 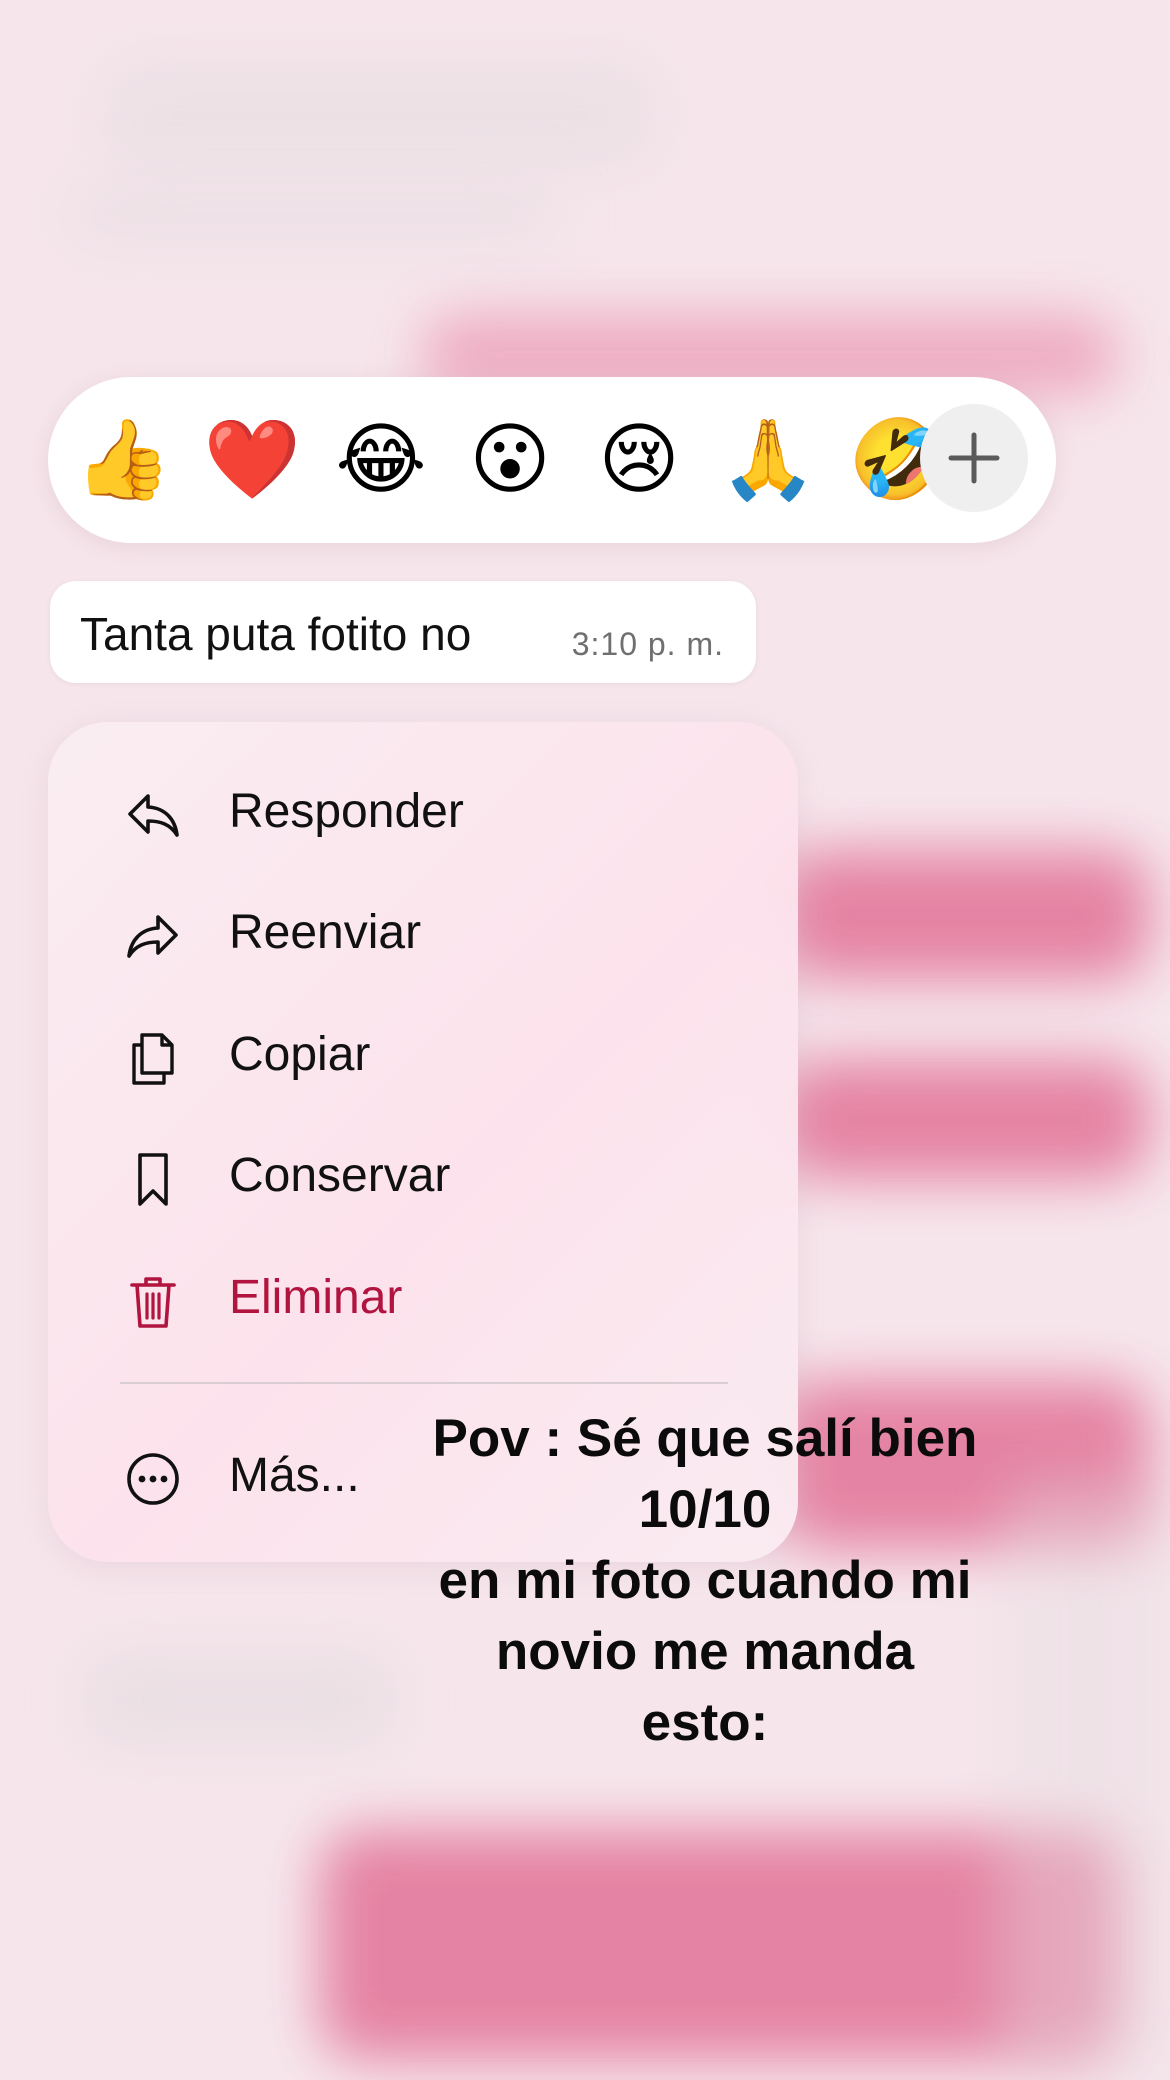 What do you see at coordinates (300, 1054) in the screenshot?
I see `menu-label-copy: Copiar` at bounding box center [300, 1054].